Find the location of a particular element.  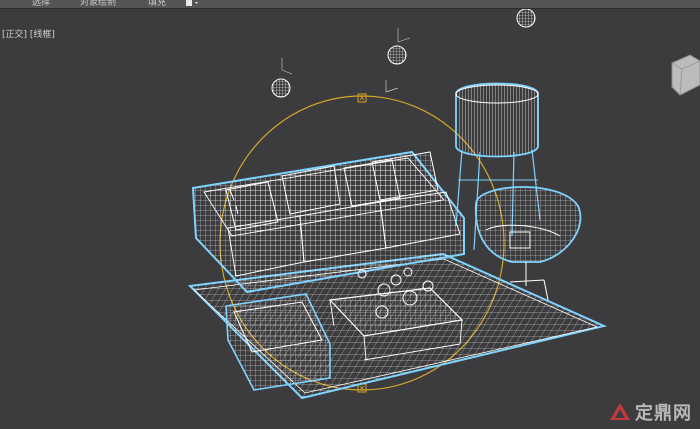

tab-selection: 选择 is located at coordinates (41, 4).